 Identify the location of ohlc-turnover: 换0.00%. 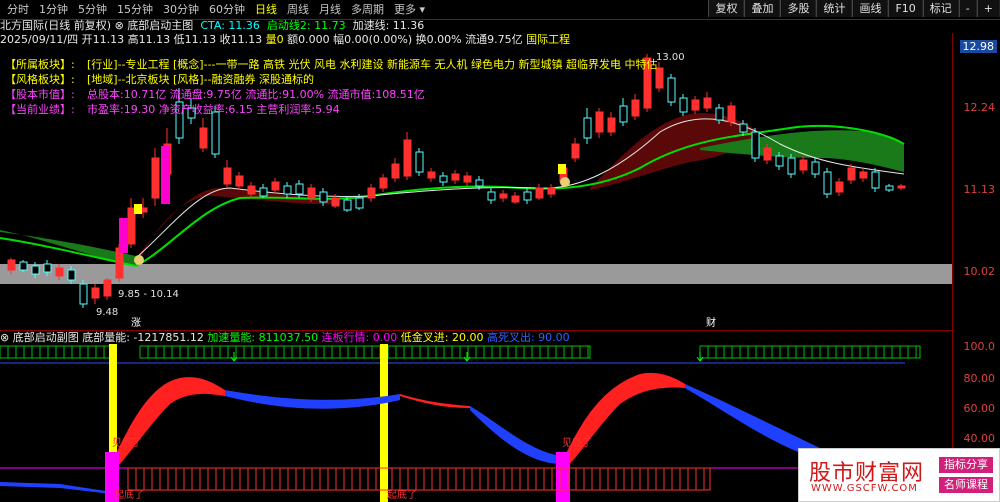
(438, 39).